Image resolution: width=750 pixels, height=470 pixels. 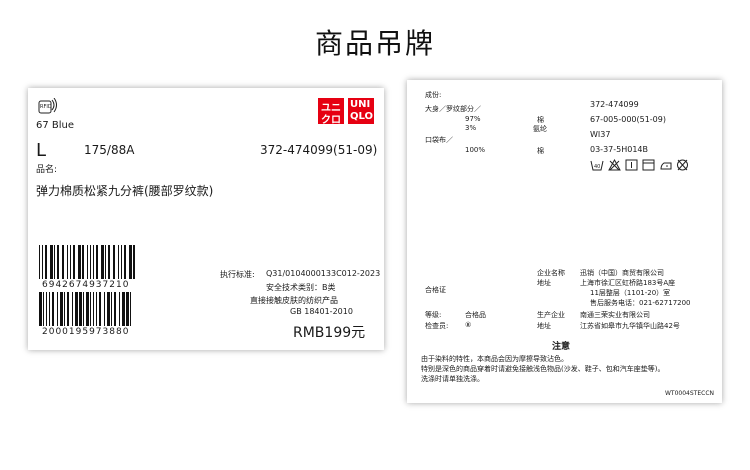 I want to click on standard-value: Q31/0104000133C012-2023, so click(x=323, y=273).